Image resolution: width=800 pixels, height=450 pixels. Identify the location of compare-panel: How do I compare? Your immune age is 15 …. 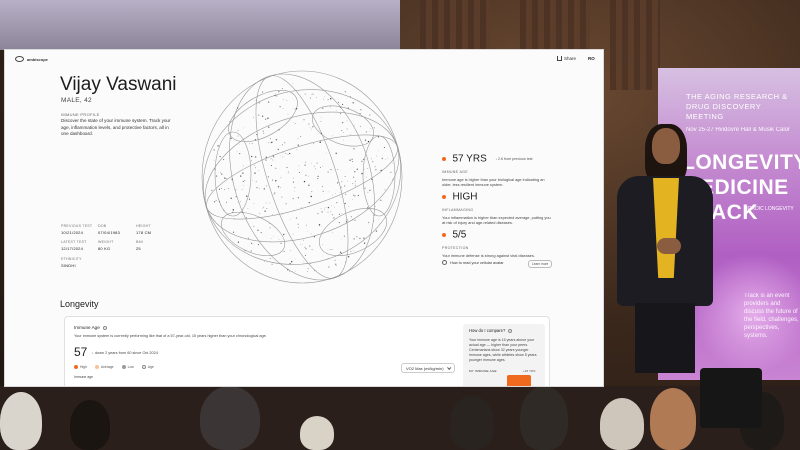
(504, 355).